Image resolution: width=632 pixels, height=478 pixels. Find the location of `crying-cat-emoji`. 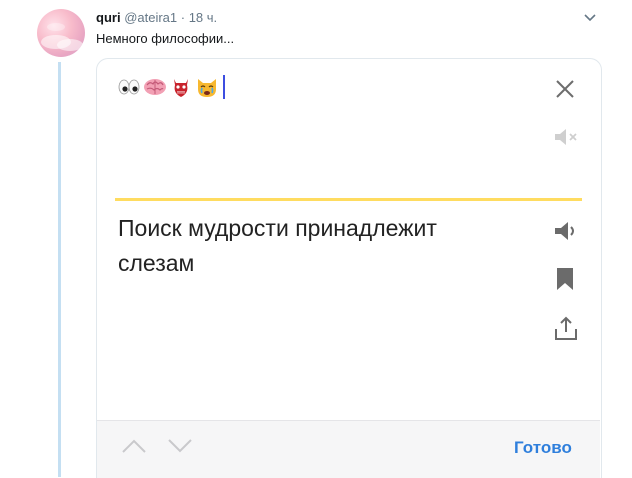

crying-cat-emoji is located at coordinates (207, 88).